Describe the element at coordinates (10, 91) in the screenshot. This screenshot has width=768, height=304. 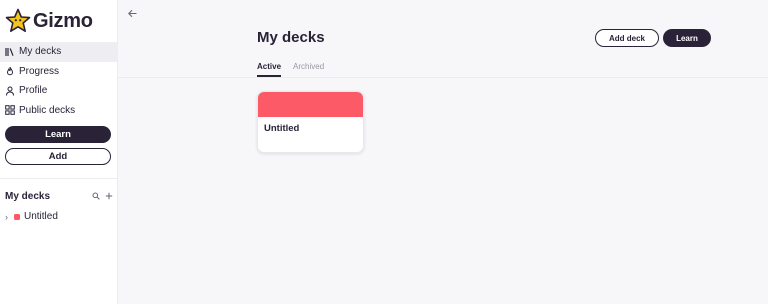
I see `person-icon` at that location.